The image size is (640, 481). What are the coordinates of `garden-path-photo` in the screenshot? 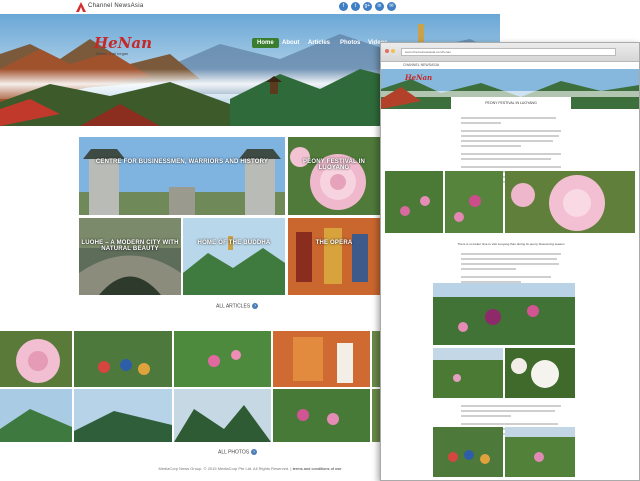 It's located at (468, 373).